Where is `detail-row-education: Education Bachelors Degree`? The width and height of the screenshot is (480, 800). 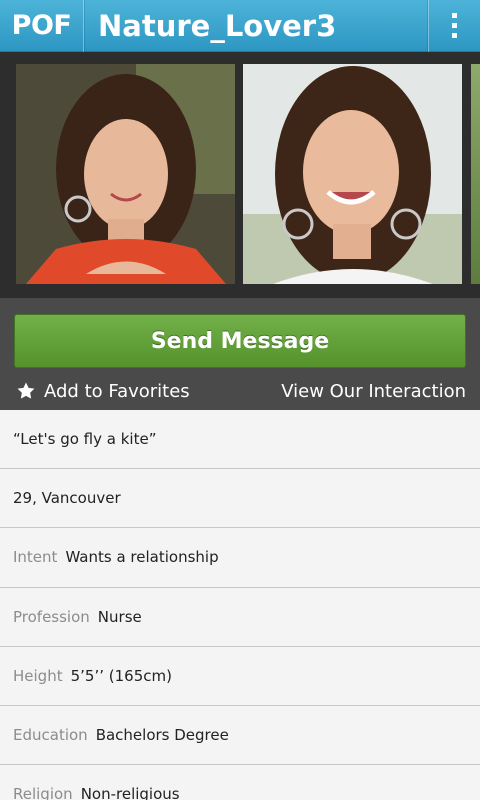 detail-row-education: Education Bachelors Degree is located at coordinates (240, 735).